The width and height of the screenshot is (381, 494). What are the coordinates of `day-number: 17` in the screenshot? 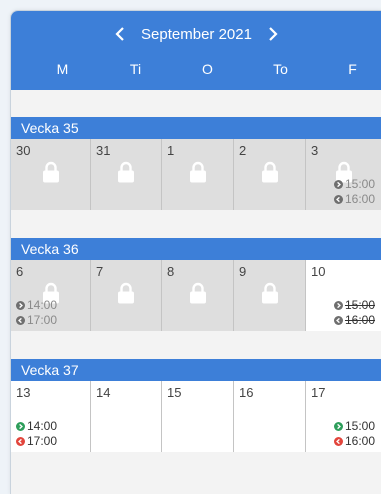 It's located at (318, 392).